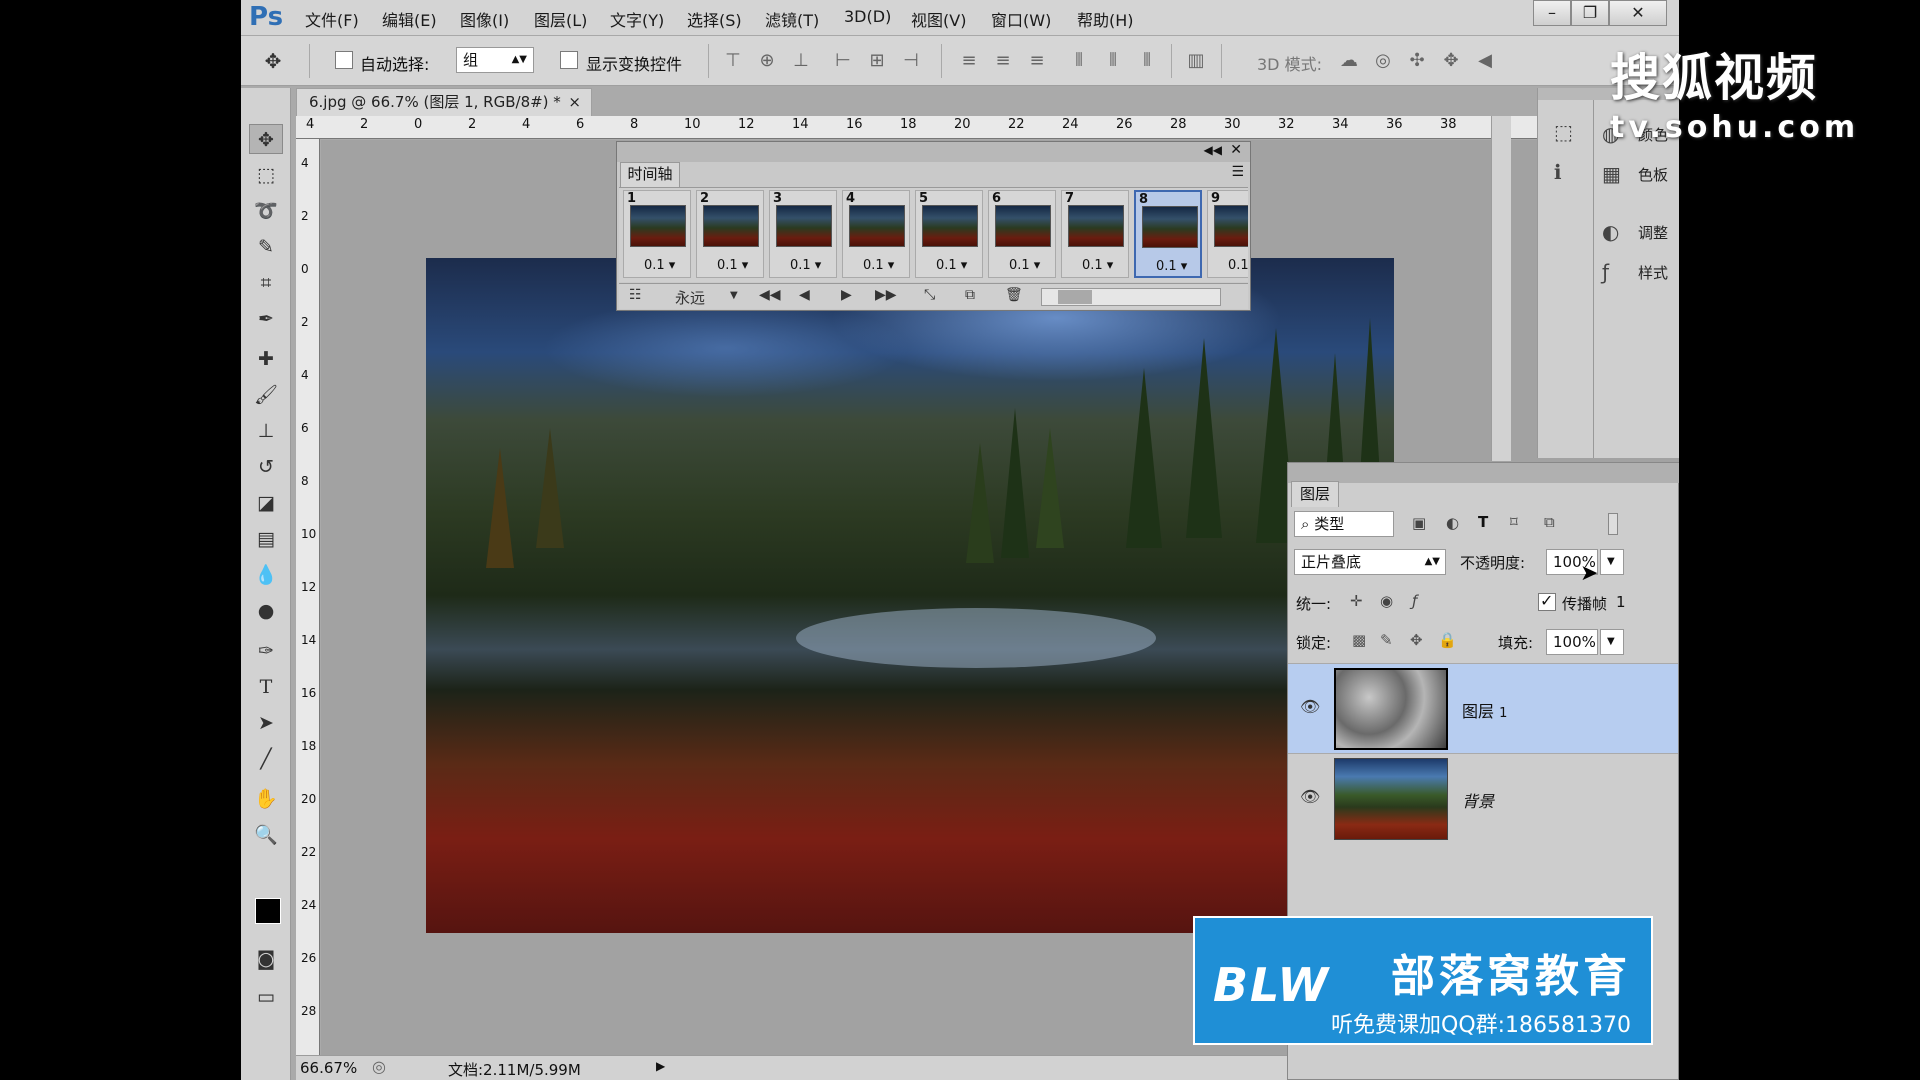 The height and width of the screenshot is (1080, 1920). I want to click on status-menu-arrow-icon: ▶, so click(660, 1066).